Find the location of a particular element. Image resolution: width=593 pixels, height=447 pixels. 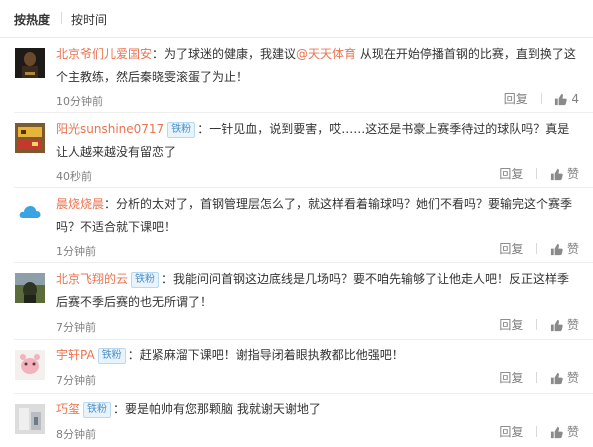

sort-by-hot-tab: 按热度 is located at coordinates (32, 19).